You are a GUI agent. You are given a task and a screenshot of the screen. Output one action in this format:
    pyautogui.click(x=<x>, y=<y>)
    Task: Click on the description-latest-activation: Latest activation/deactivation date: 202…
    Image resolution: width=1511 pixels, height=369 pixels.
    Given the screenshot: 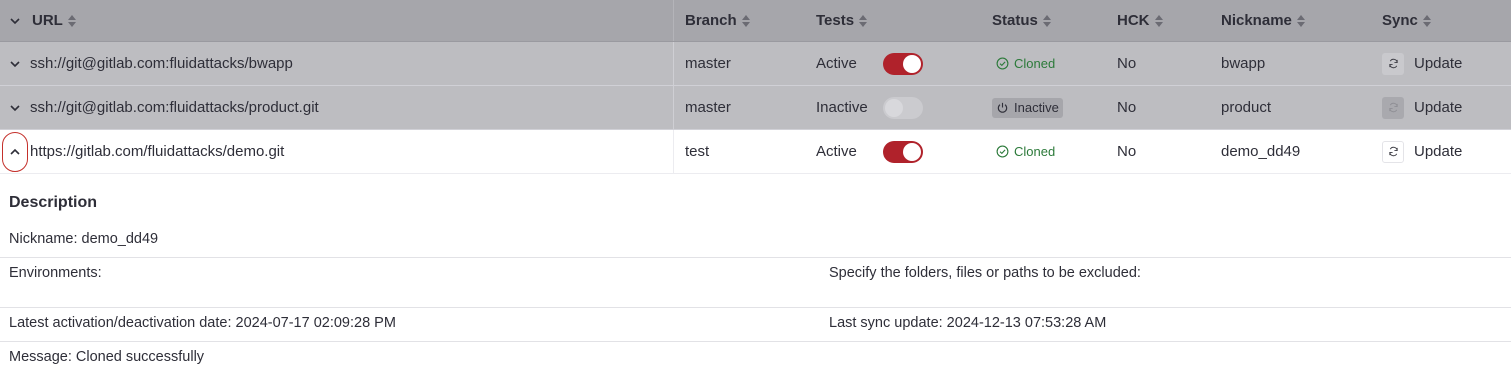 What is the action you would take?
    pyautogui.click(x=202, y=323)
    